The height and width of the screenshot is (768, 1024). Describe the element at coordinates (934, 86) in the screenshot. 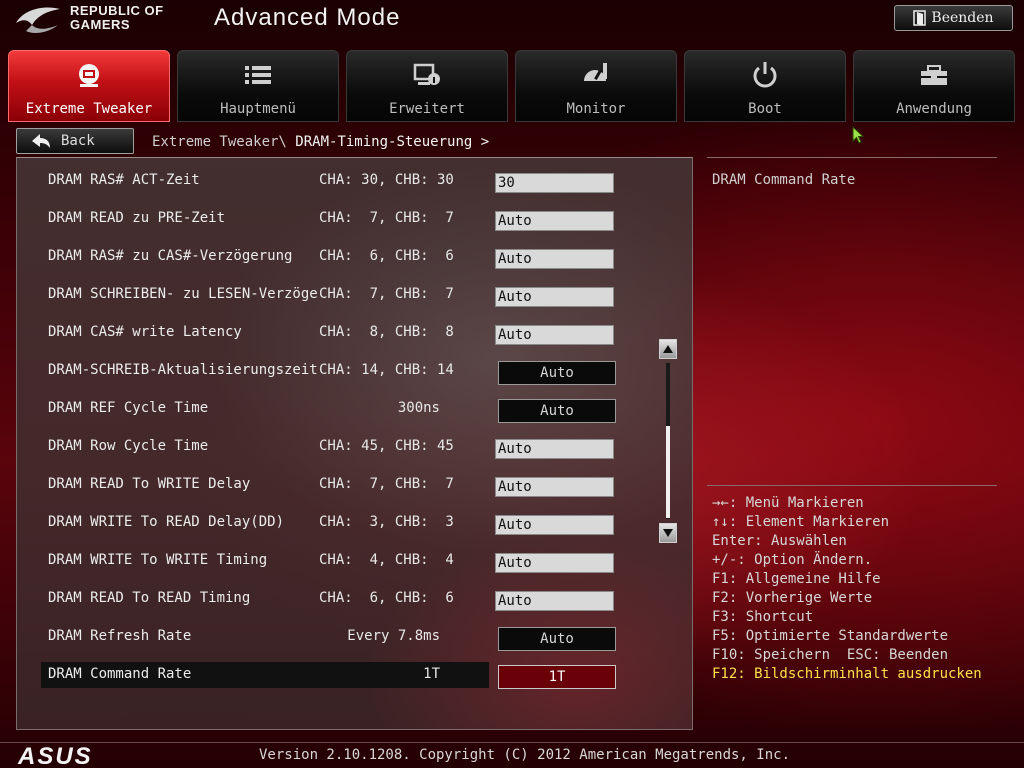

I see `tab-anwendung: Anwendung` at that location.